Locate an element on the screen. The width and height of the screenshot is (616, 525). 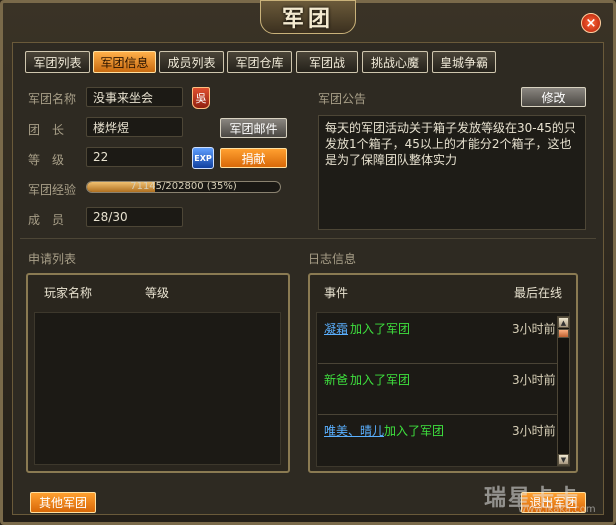
col-player-name: 玩家名称 is located at coordinates (68, 293).